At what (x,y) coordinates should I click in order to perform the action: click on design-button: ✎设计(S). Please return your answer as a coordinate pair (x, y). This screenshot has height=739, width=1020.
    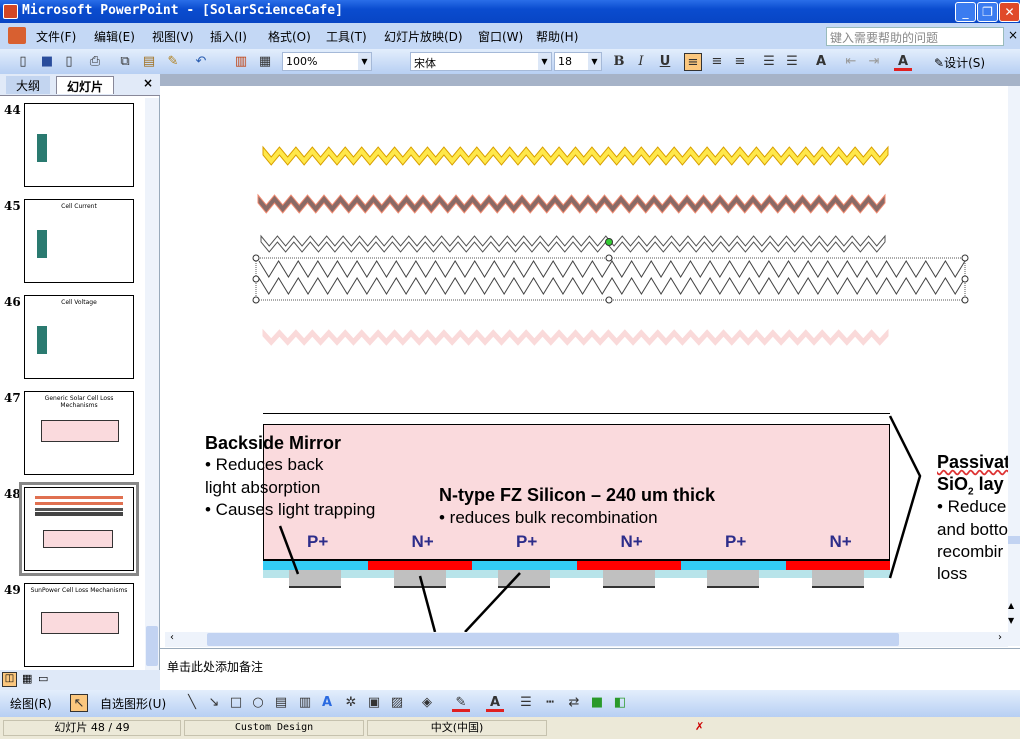
    Looking at the image, I should click on (959, 62).